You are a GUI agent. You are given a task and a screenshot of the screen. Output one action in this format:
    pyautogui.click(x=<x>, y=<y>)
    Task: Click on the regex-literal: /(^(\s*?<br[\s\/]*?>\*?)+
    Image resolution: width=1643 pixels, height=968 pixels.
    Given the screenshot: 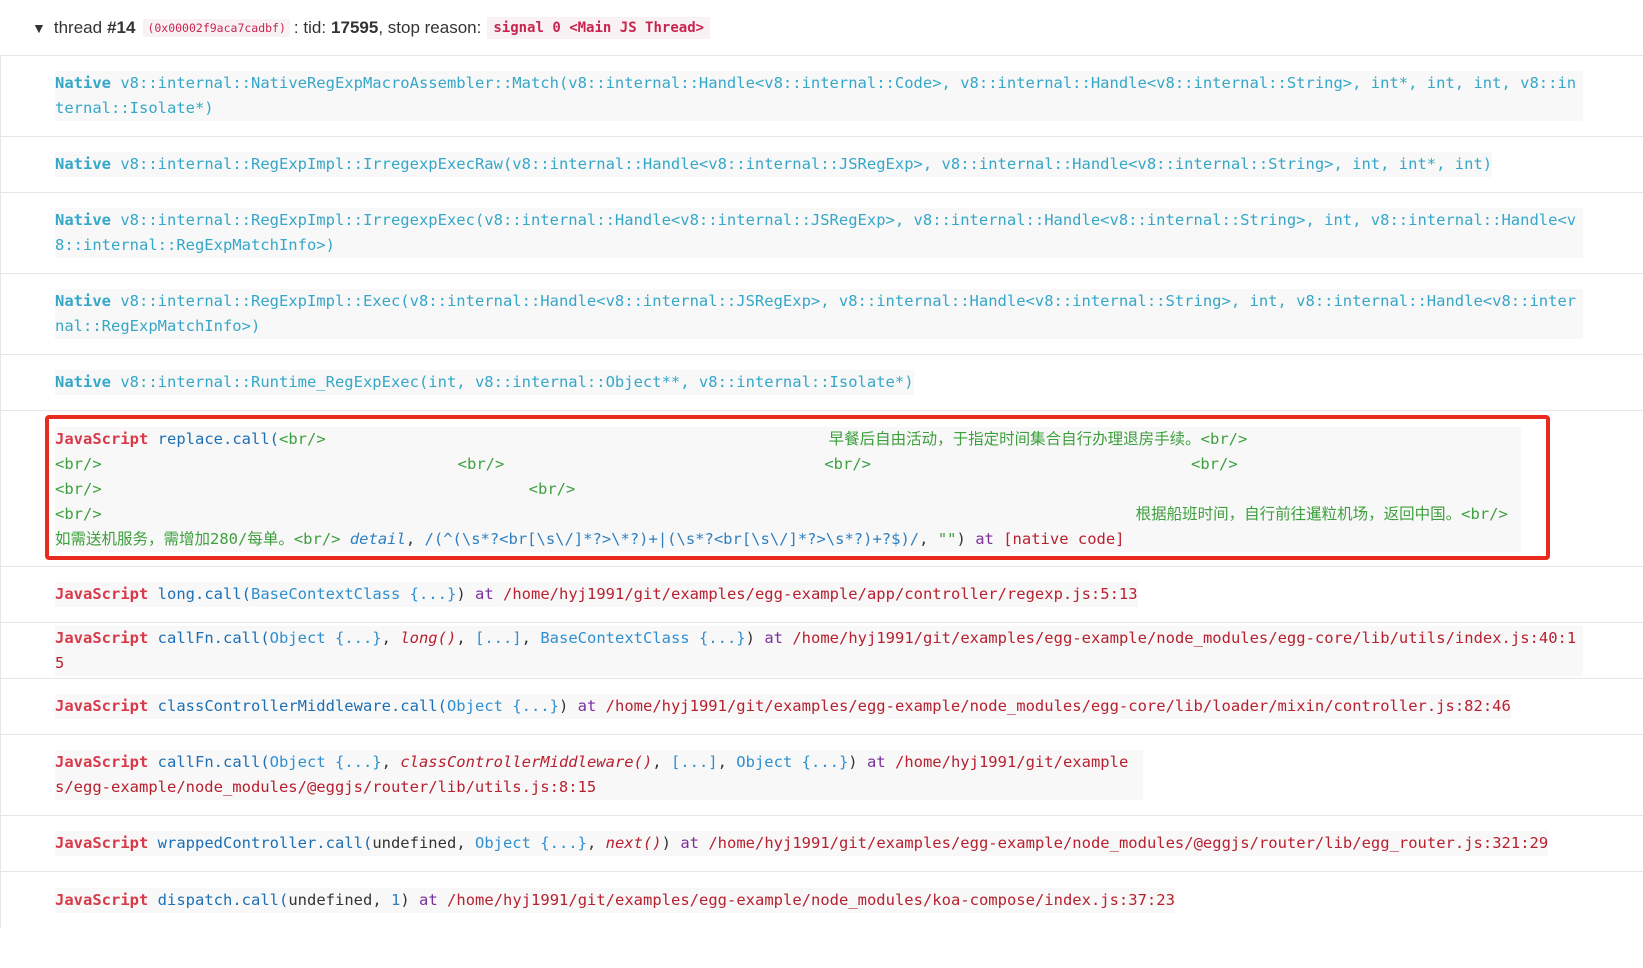 What is the action you would take?
    pyautogui.click(x=541, y=539)
    